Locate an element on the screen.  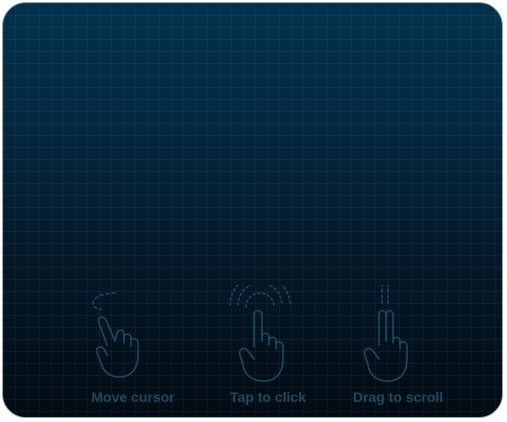
gesture-label: Move cursor is located at coordinates (133, 397).